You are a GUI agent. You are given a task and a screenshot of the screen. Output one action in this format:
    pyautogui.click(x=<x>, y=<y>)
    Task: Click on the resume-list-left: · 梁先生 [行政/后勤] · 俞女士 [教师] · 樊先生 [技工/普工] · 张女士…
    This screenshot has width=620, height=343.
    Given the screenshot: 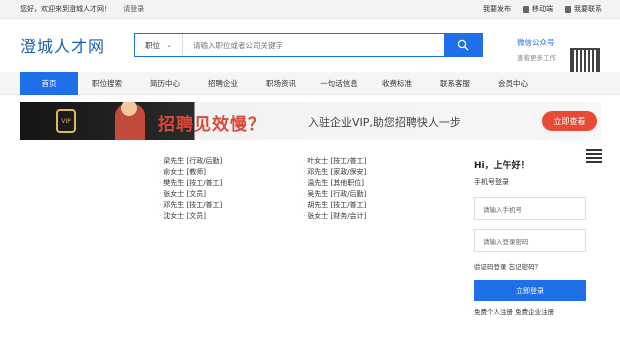 What is the action you would take?
    pyautogui.click(x=190, y=189)
    